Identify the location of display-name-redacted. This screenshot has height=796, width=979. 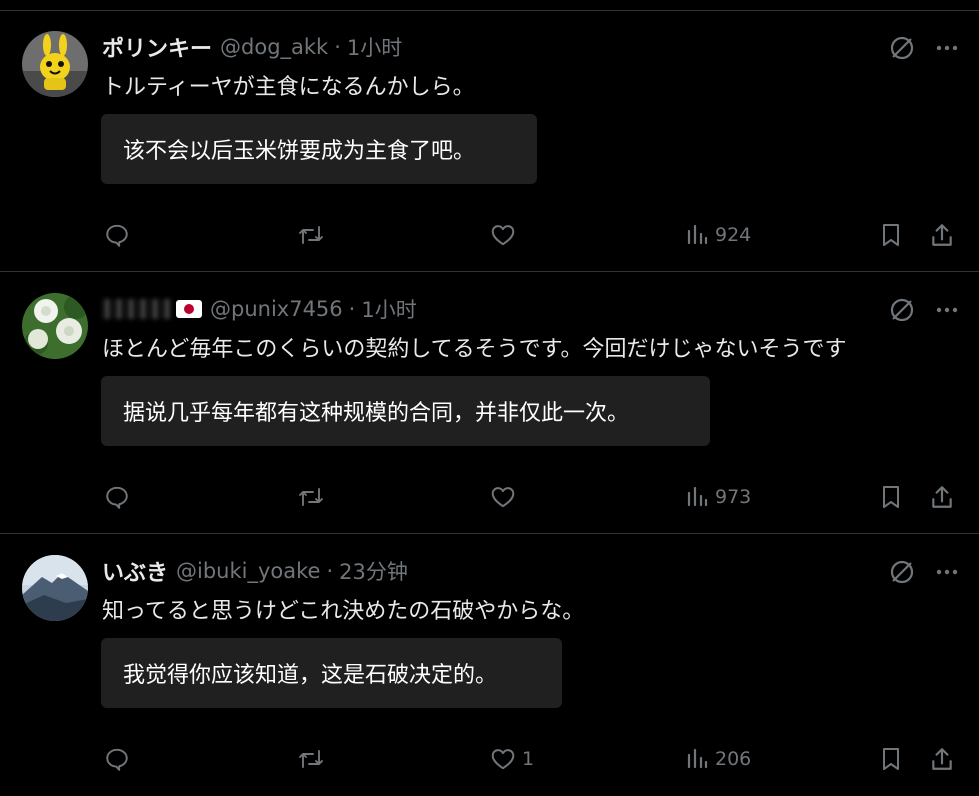
(137, 309).